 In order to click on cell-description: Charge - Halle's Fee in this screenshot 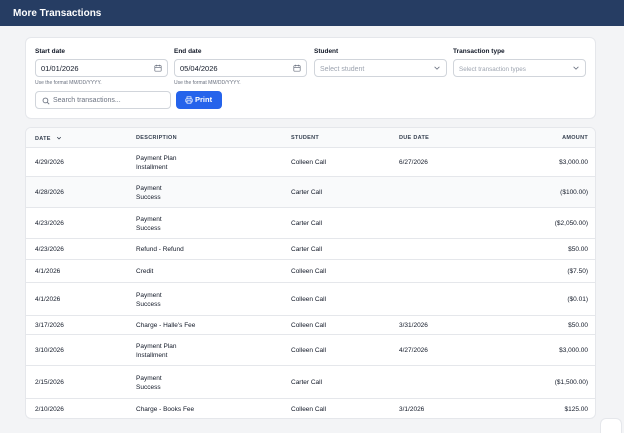, I will do `click(166, 325)`.